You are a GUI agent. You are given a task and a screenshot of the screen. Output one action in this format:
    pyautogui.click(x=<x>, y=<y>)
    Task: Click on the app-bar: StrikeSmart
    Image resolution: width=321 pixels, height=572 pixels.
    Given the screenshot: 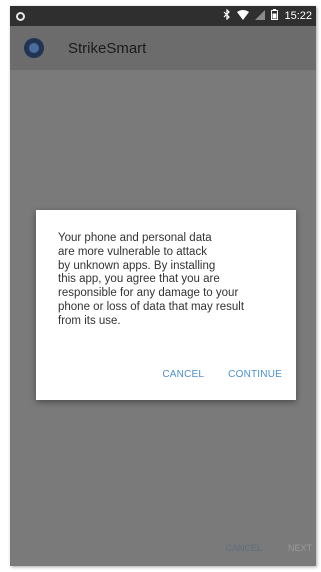 What is the action you would take?
    pyautogui.click(x=163, y=48)
    